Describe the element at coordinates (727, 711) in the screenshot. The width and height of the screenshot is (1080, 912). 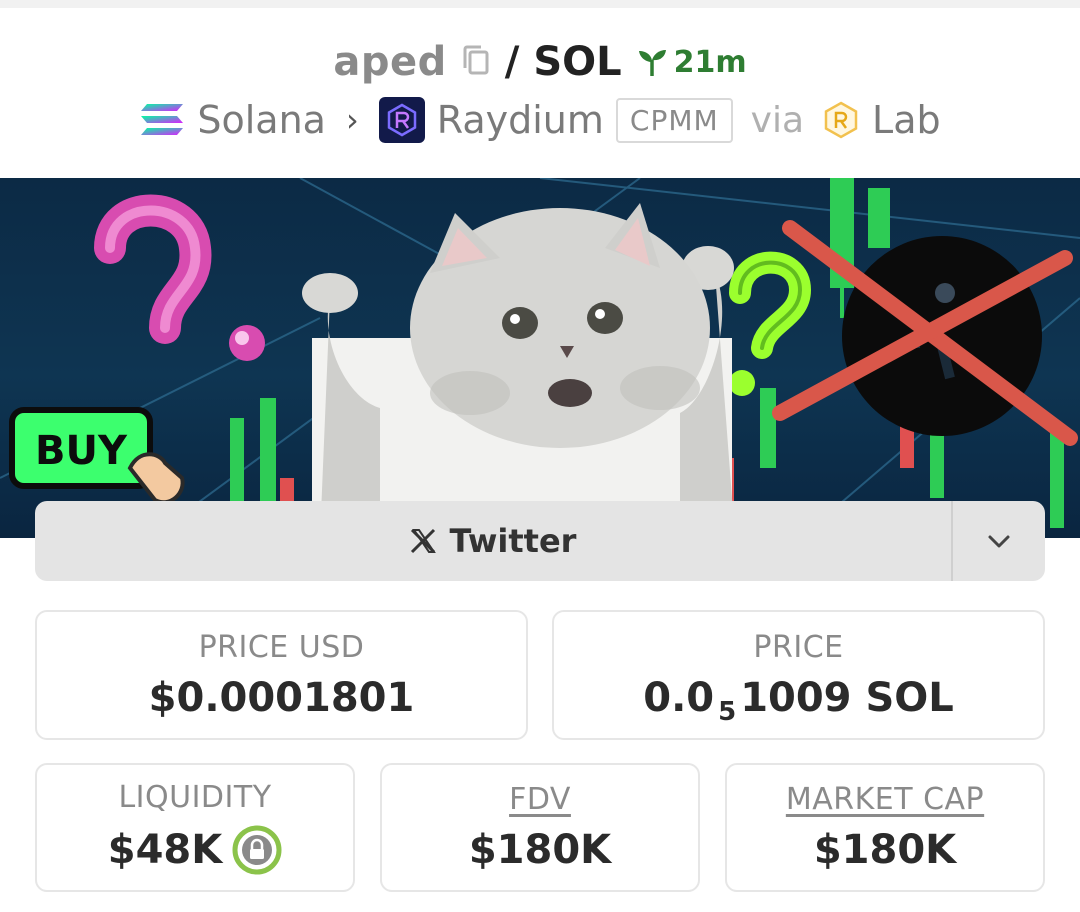
I see `price-zero-count: 5` at that location.